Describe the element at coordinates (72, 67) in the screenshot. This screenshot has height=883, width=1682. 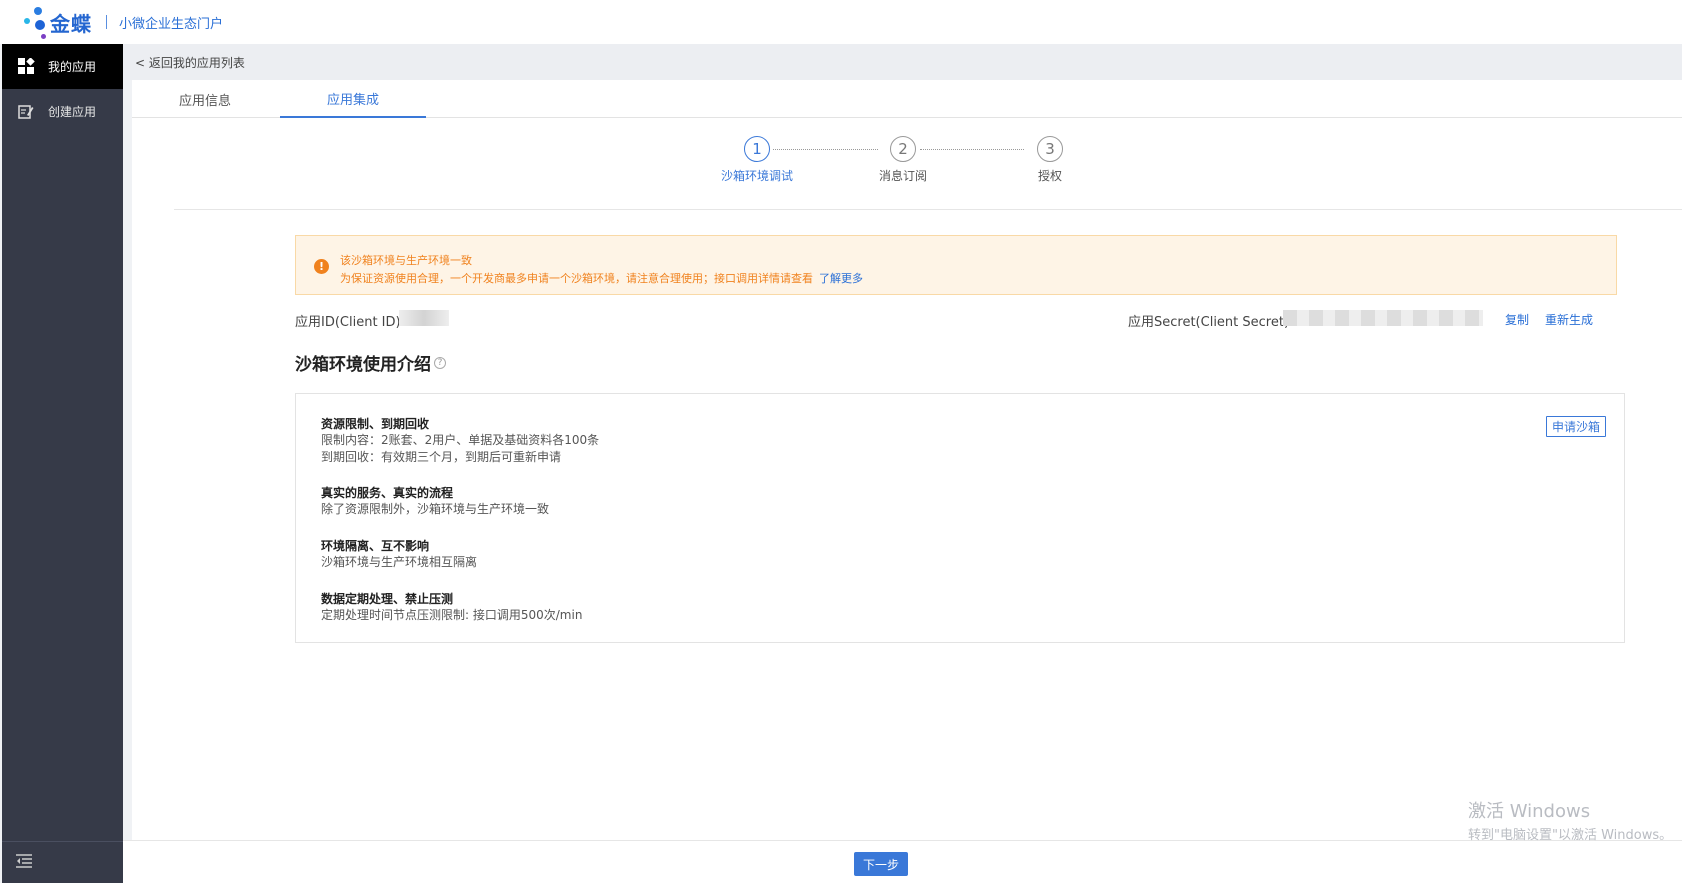
I see `sidebar-item-label: 我的应用` at that location.